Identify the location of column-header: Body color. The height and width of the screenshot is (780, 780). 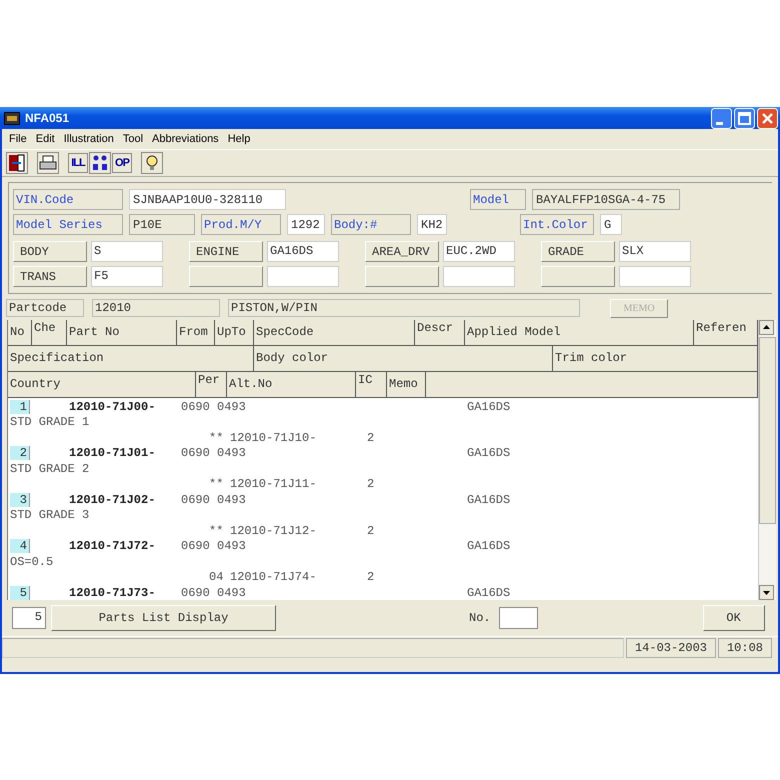
(403, 359).